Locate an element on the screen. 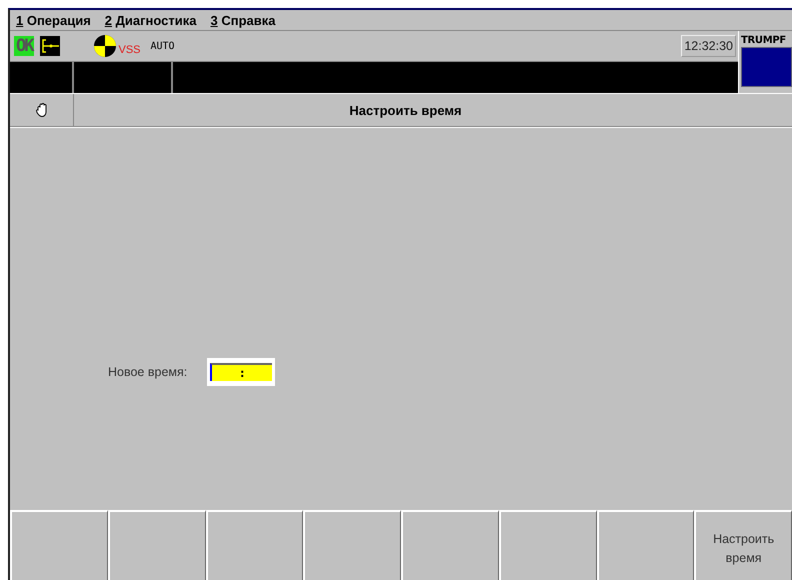  mode-label: AUTO is located at coordinates (162, 46).